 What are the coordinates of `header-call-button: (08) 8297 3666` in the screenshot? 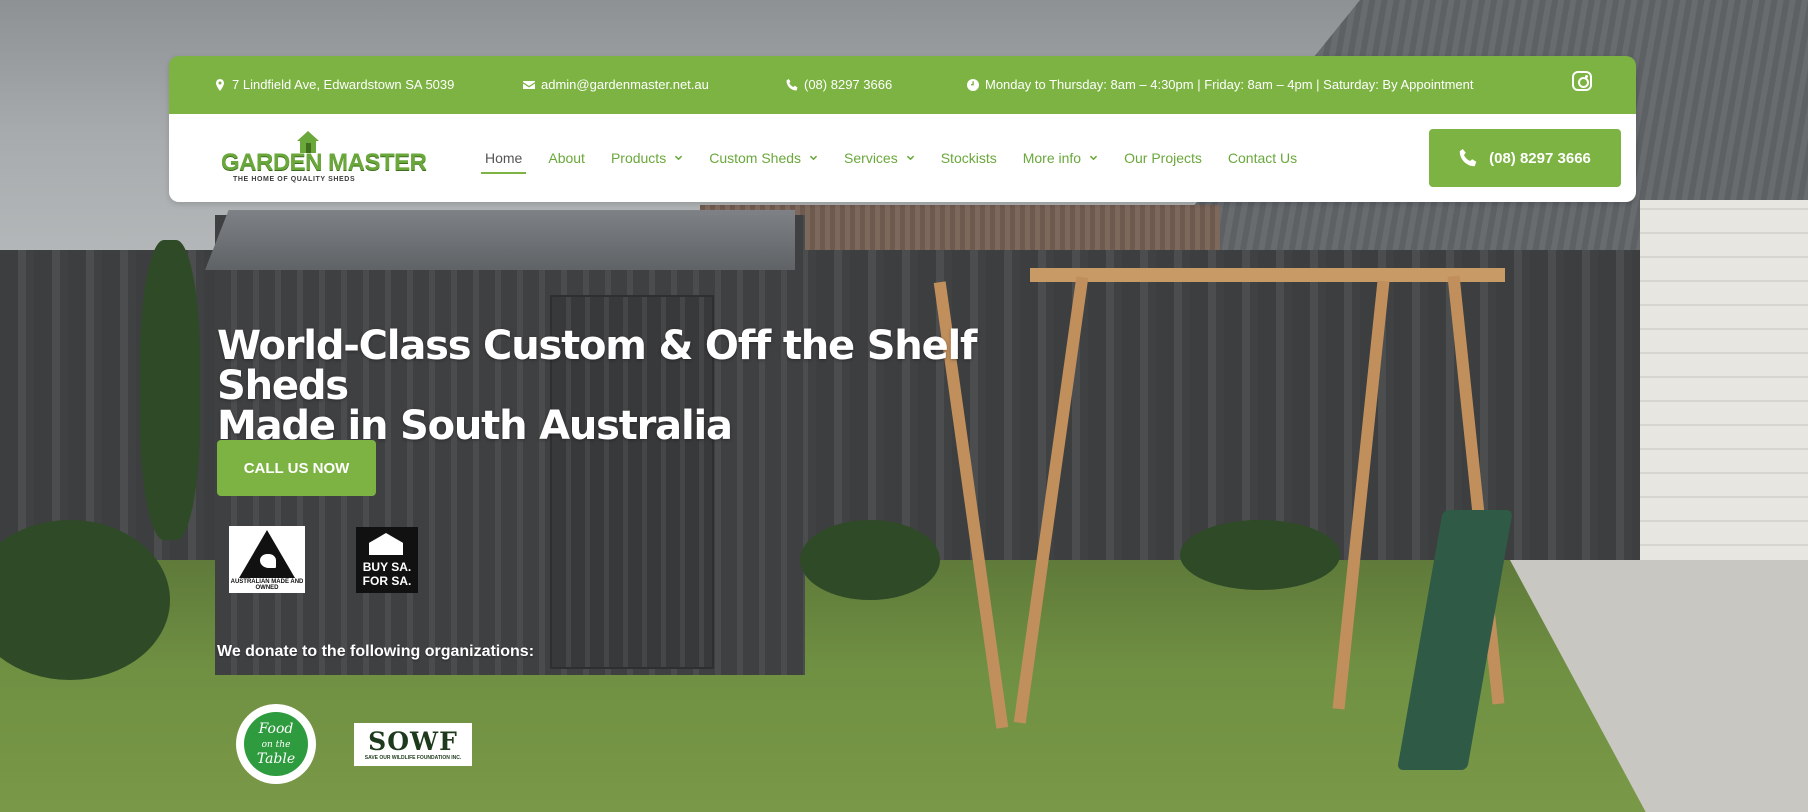 It's located at (1525, 158).